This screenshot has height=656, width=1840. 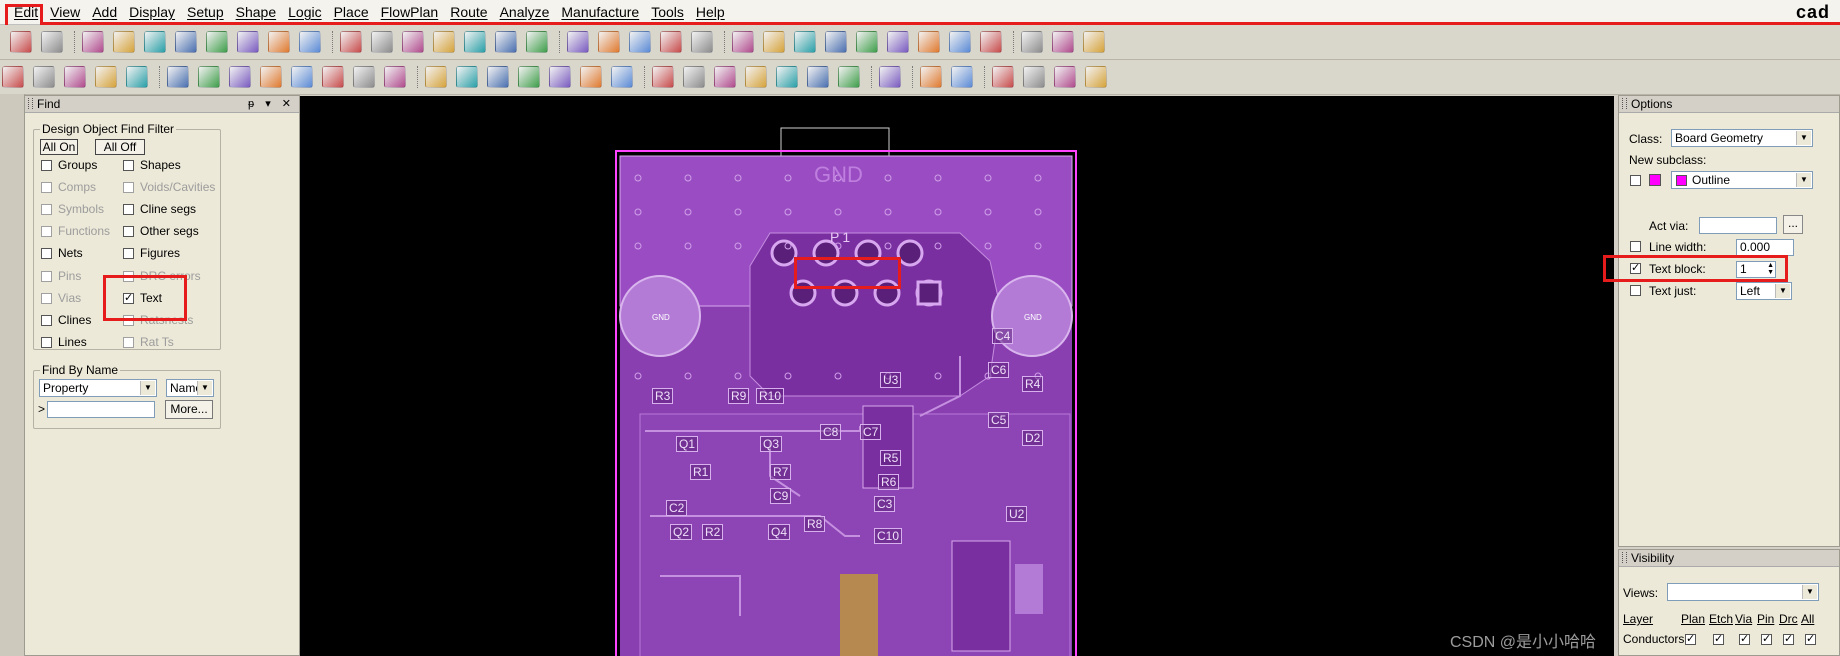 I want to click on component-c5: C5, so click(x=999, y=420).